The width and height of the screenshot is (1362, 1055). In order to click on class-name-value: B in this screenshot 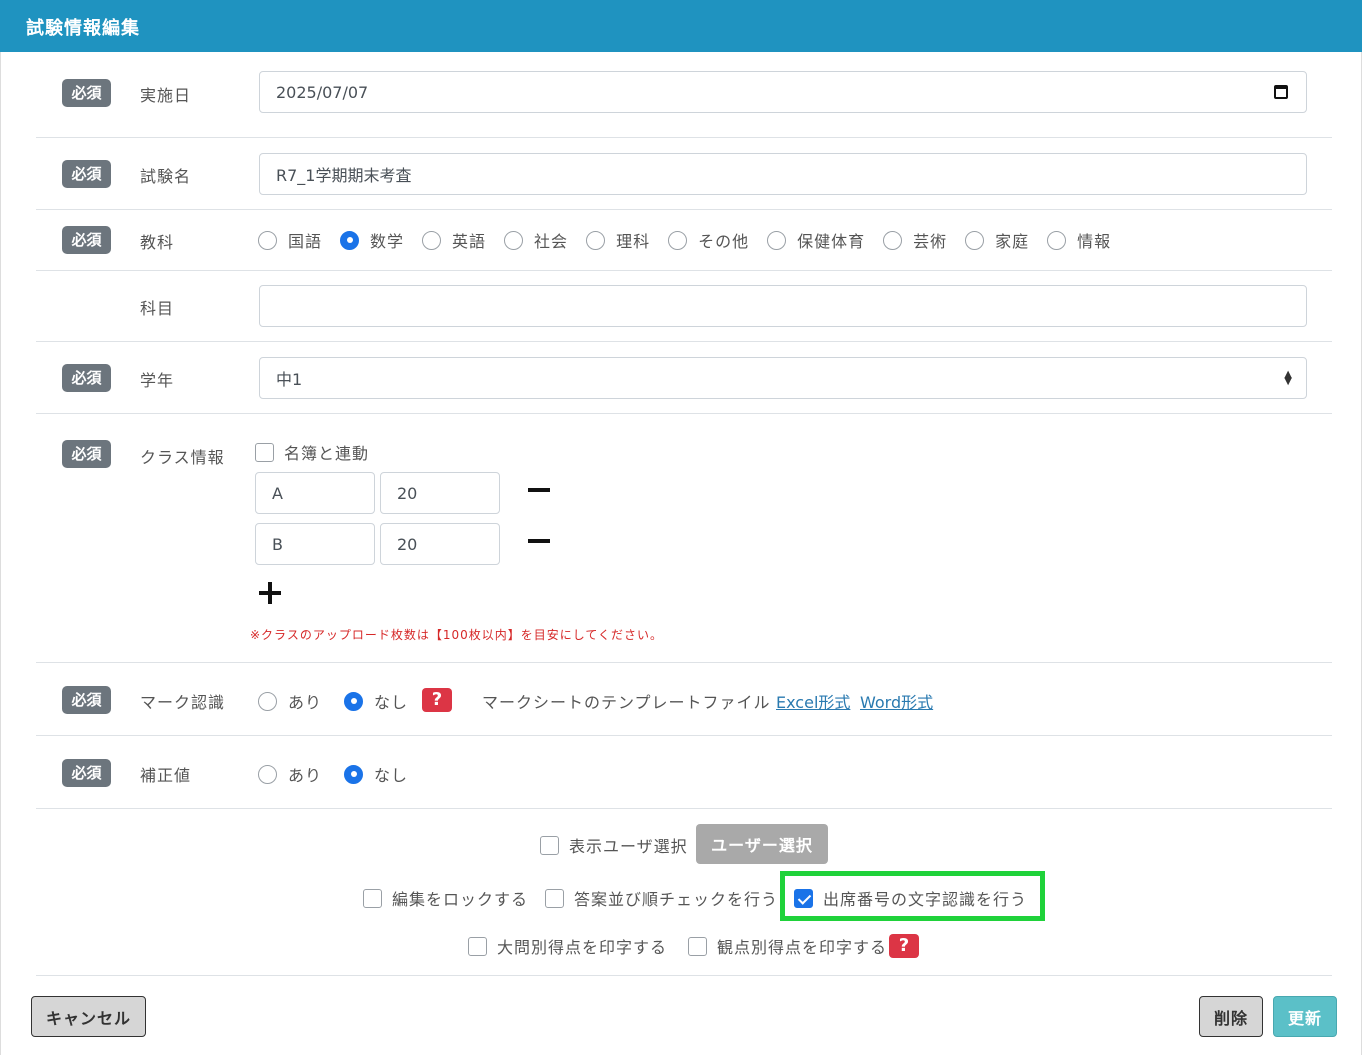, I will do `click(277, 544)`.